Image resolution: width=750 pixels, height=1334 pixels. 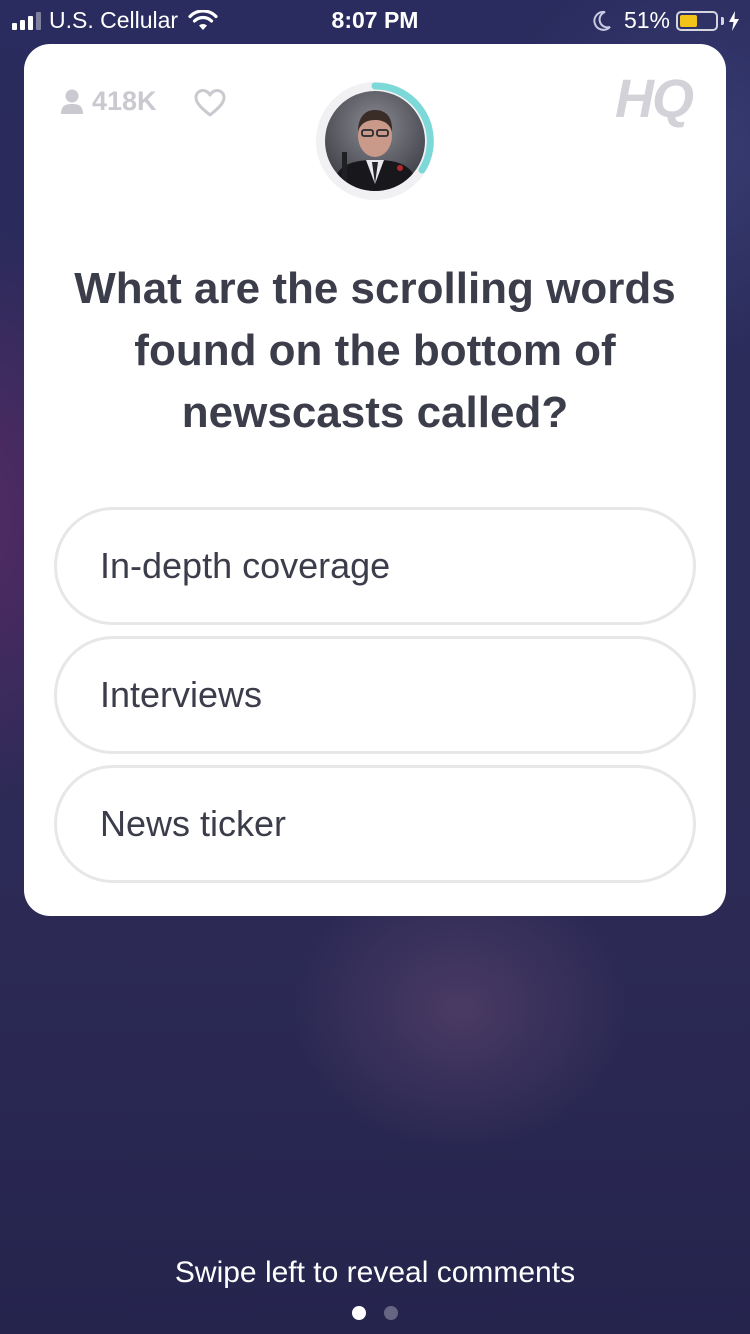 What do you see at coordinates (722, 20) in the screenshot?
I see `battery-cap` at bounding box center [722, 20].